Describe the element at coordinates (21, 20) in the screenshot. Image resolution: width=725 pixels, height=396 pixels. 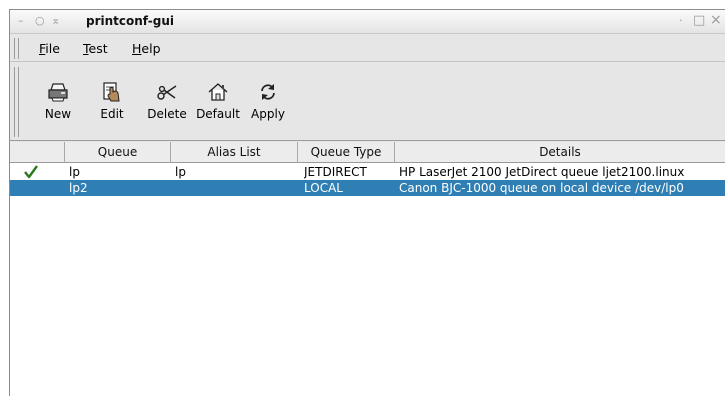
I see `minimize-button: –` at that location.